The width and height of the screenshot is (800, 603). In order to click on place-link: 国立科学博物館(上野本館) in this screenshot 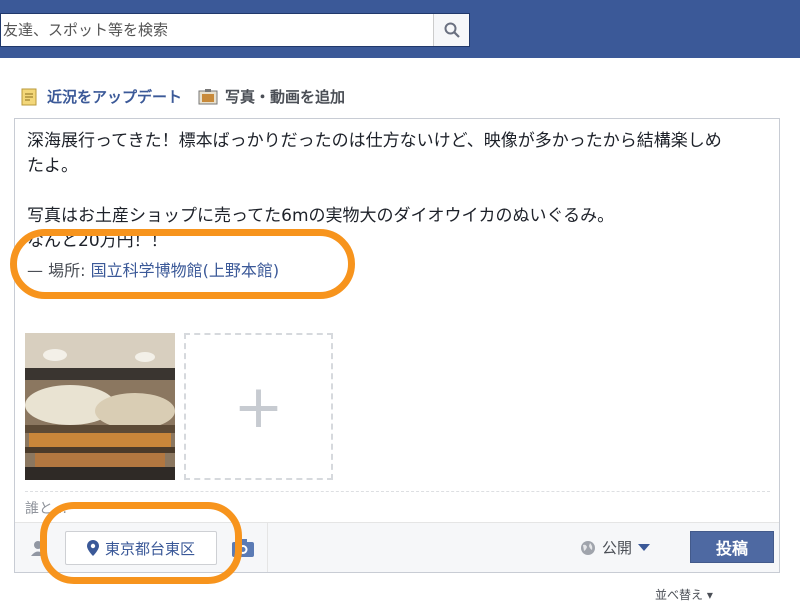, I will do `click(185, 270)`.